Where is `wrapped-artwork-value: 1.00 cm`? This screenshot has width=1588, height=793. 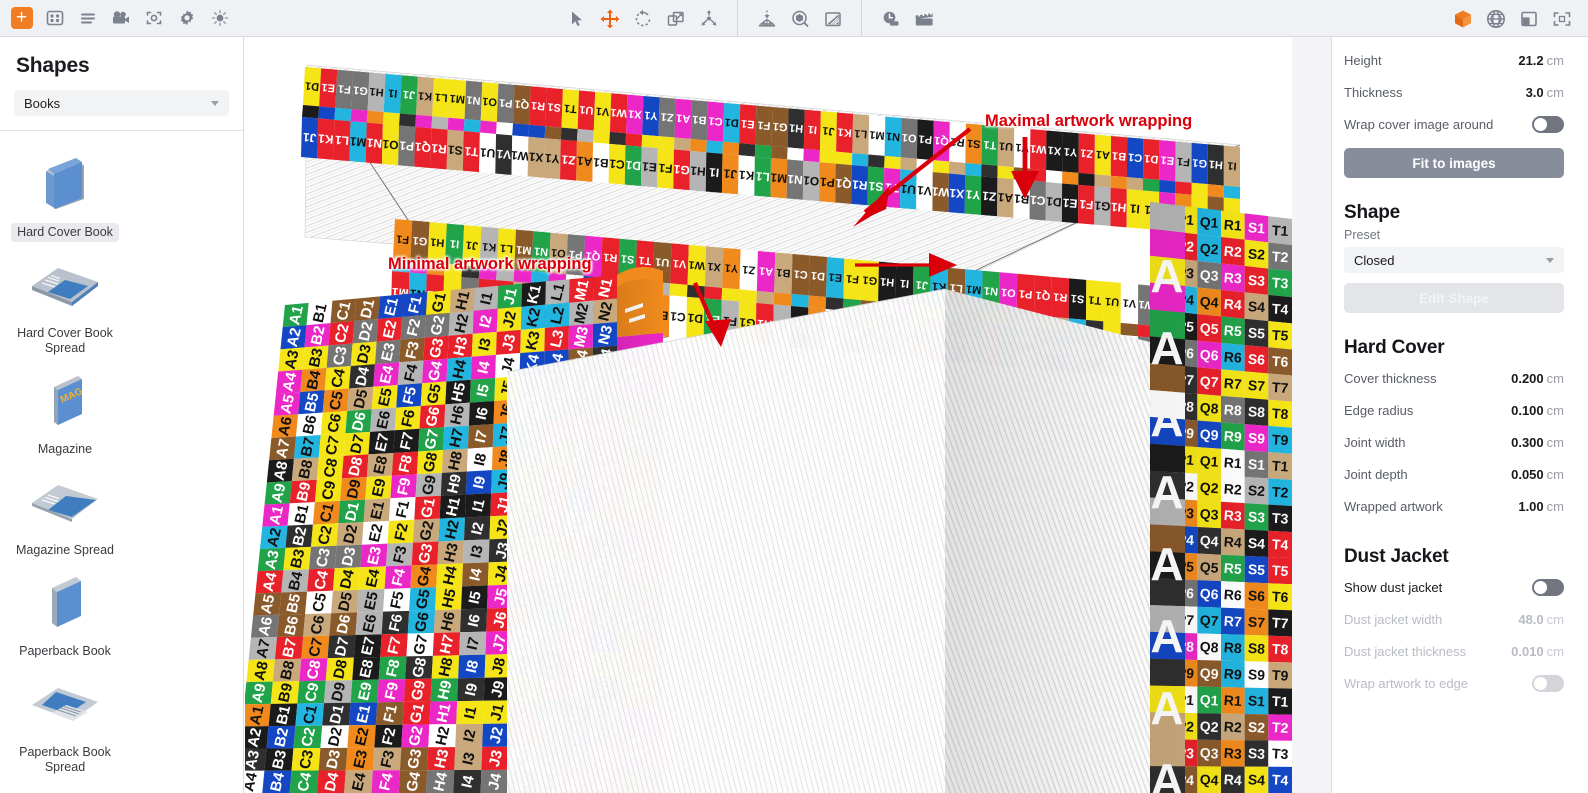
wrapped-artwork-value: 1.00 cm is located at coordinates (1541, 506).